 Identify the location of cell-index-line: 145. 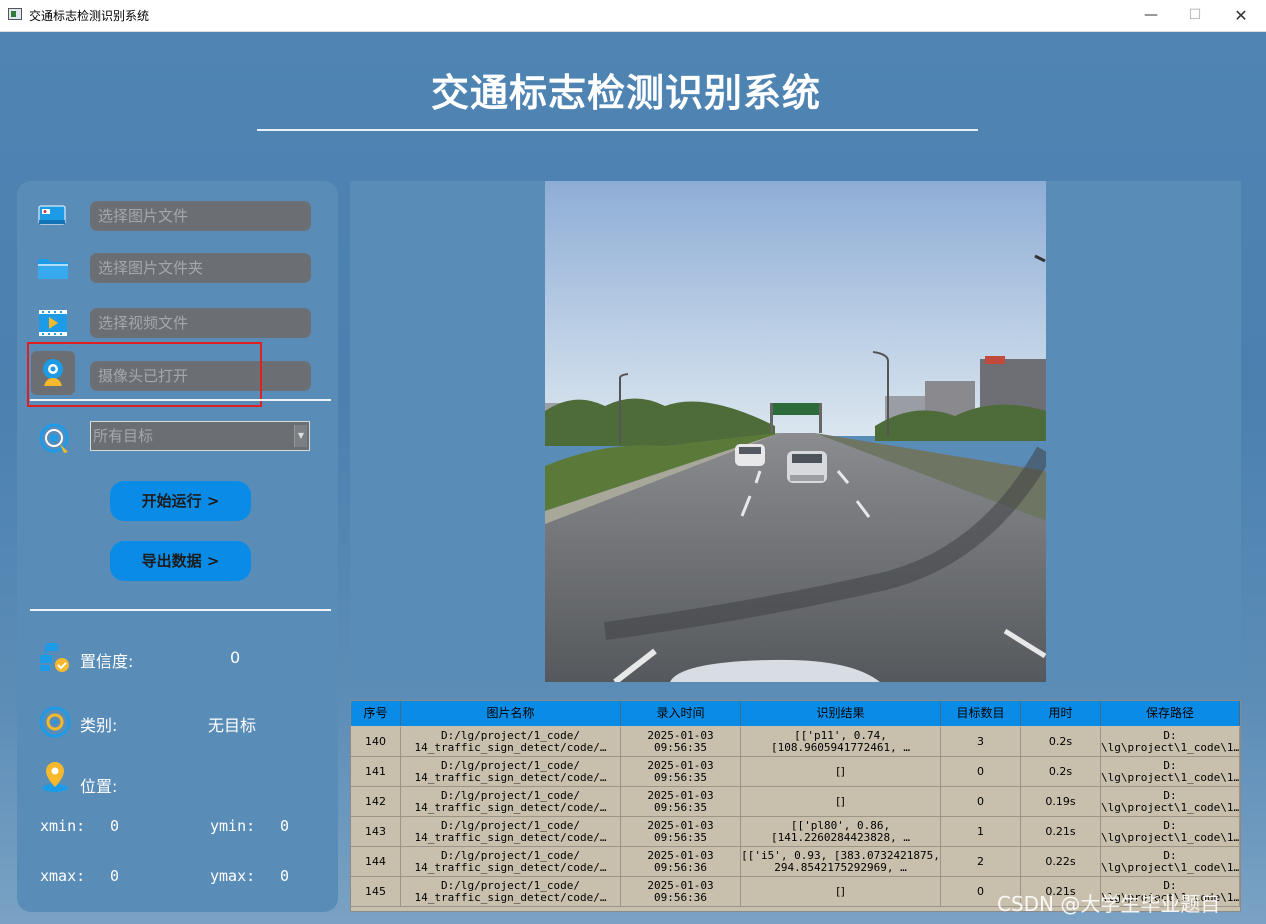
(375, 891).